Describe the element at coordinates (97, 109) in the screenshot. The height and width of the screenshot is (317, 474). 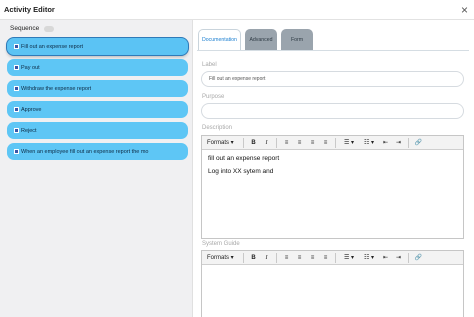
I see `step-item-approve: Approve` at that location.